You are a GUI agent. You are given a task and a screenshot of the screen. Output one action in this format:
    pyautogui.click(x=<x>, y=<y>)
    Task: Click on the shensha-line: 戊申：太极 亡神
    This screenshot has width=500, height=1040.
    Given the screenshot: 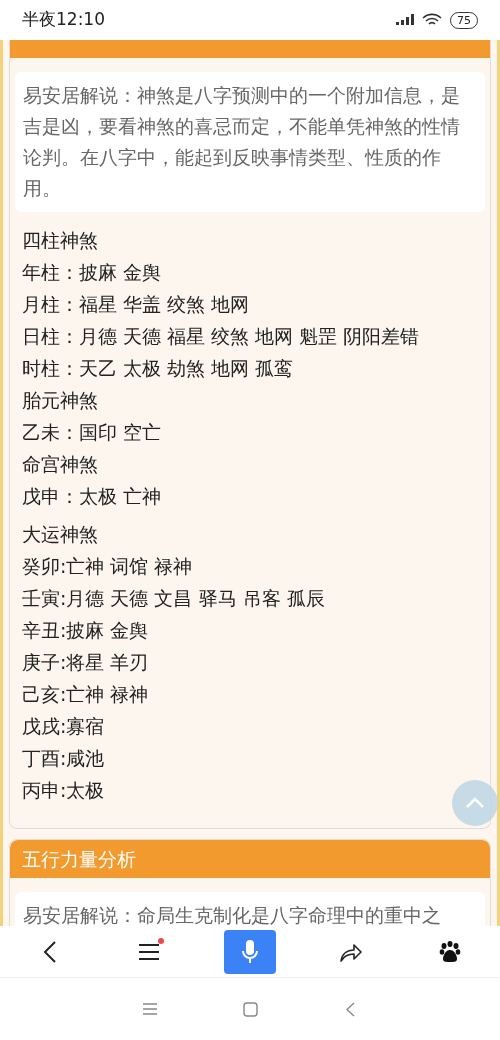 What is the action you would take?
    pyautogui.click(x=92, y=496)
    